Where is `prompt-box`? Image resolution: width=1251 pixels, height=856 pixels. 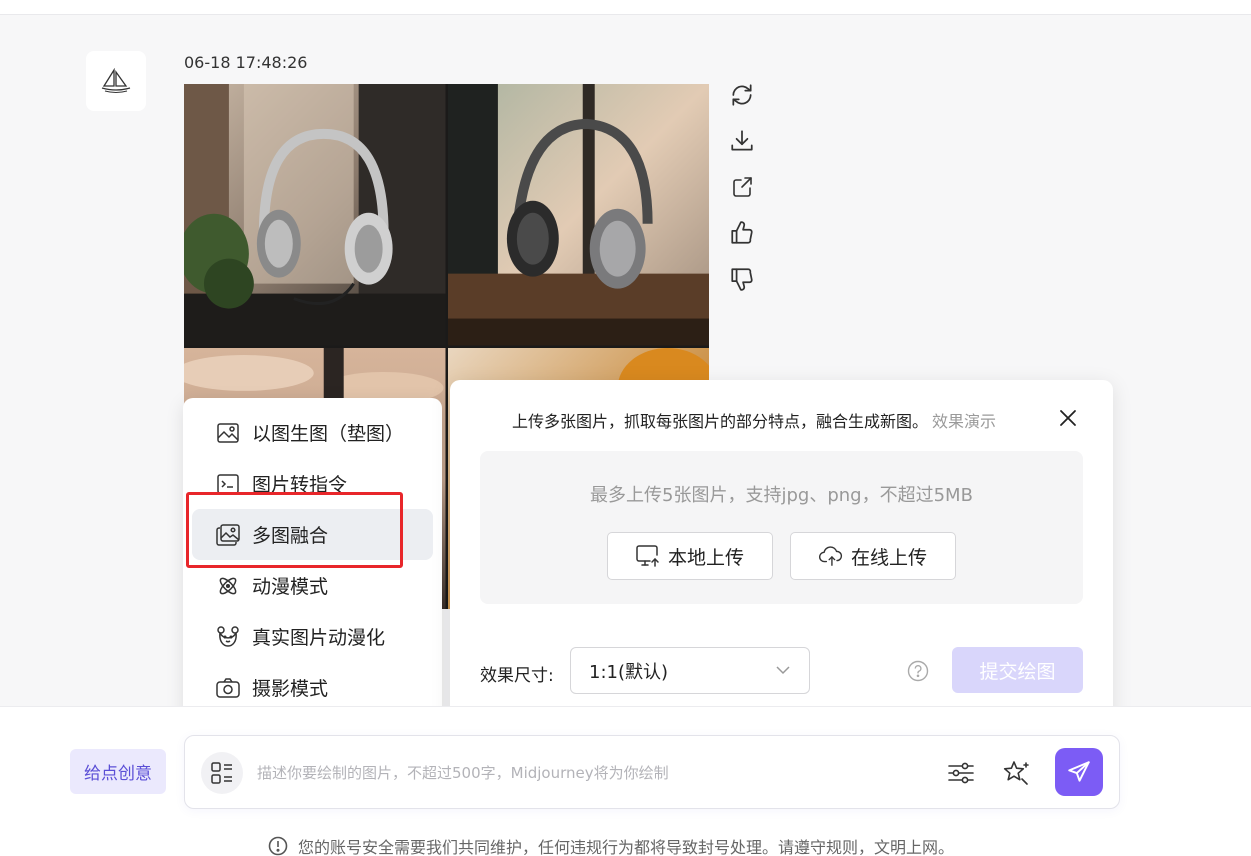
prompt-box is located at coordinates (652, 772).